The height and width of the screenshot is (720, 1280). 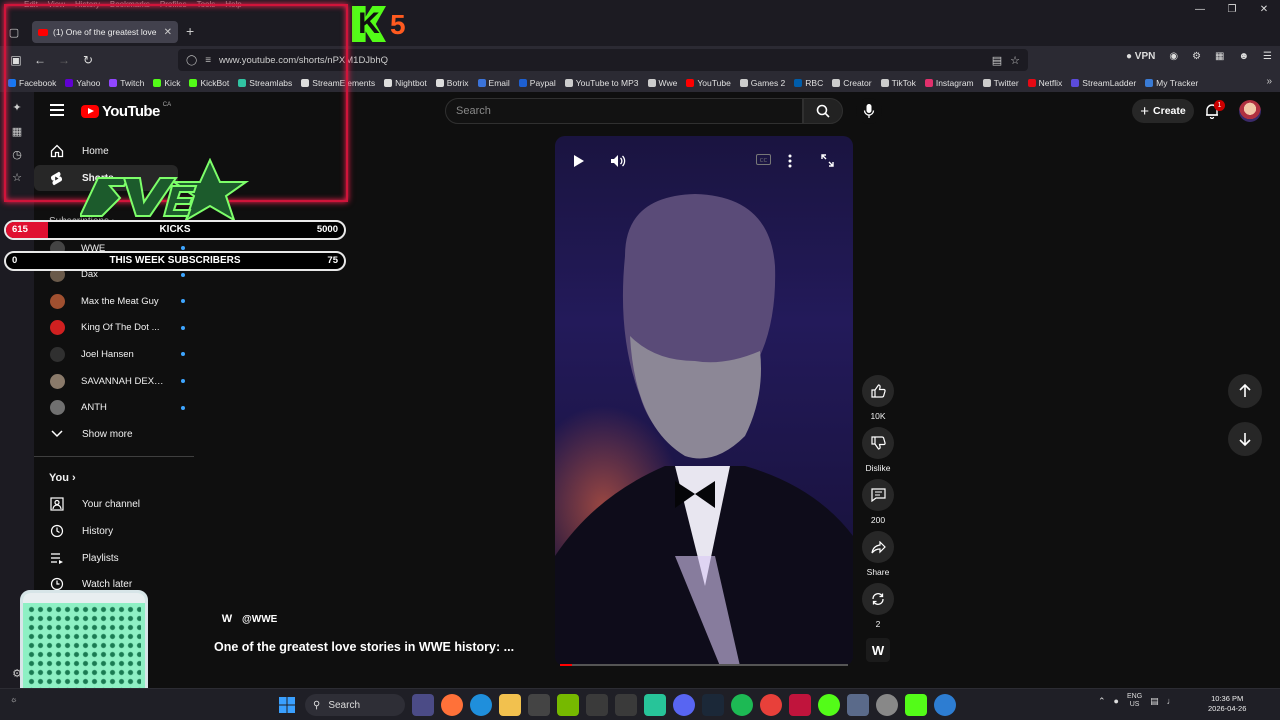 What do you see at coordinates (954, 83) in the screenshot?
I see `bookmark-label: Instagram` at bounding box center [954, 83].